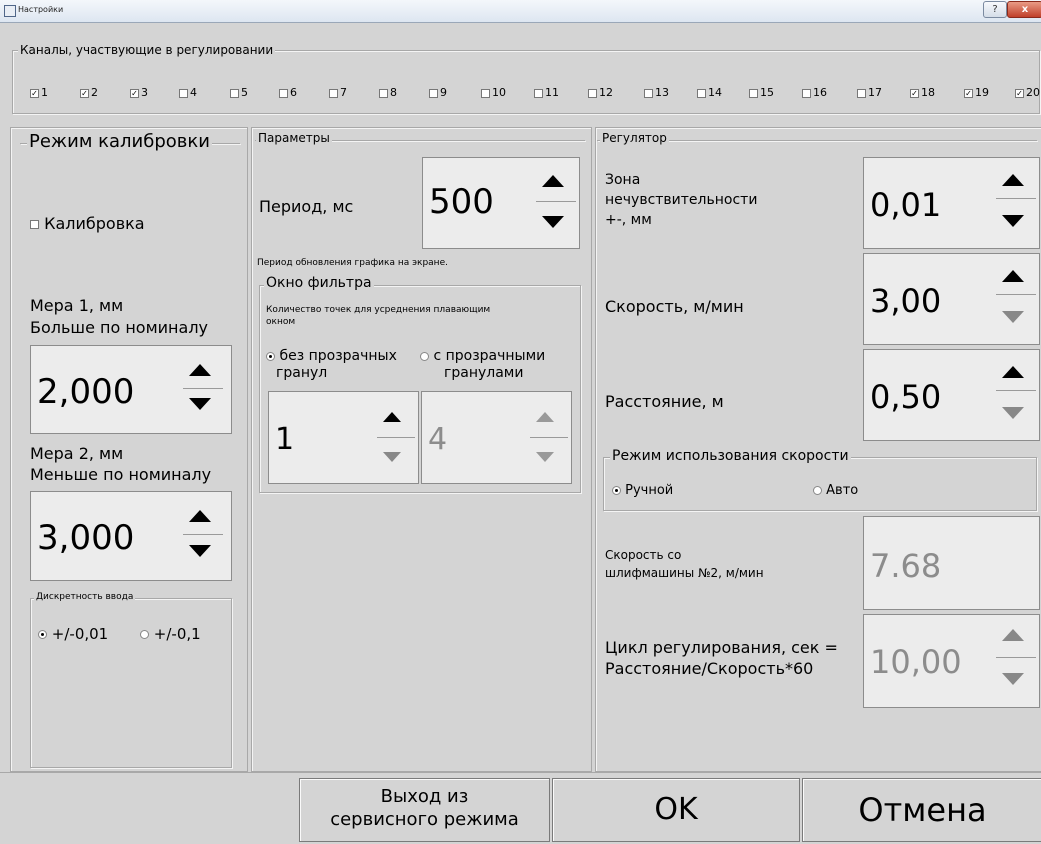  I want to click on mode-auto-label: Авто, so click(842, 490).